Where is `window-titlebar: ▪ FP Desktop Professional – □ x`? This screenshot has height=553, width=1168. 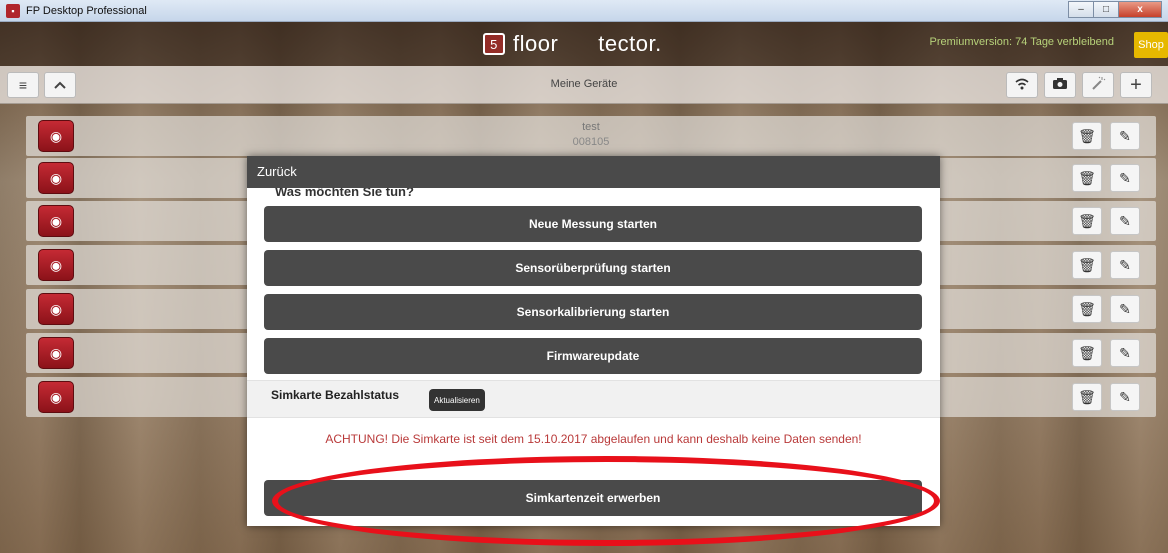
window-titlebar: ▪ FP Desktop Professional – □ x is located at coordinates (584, 11).